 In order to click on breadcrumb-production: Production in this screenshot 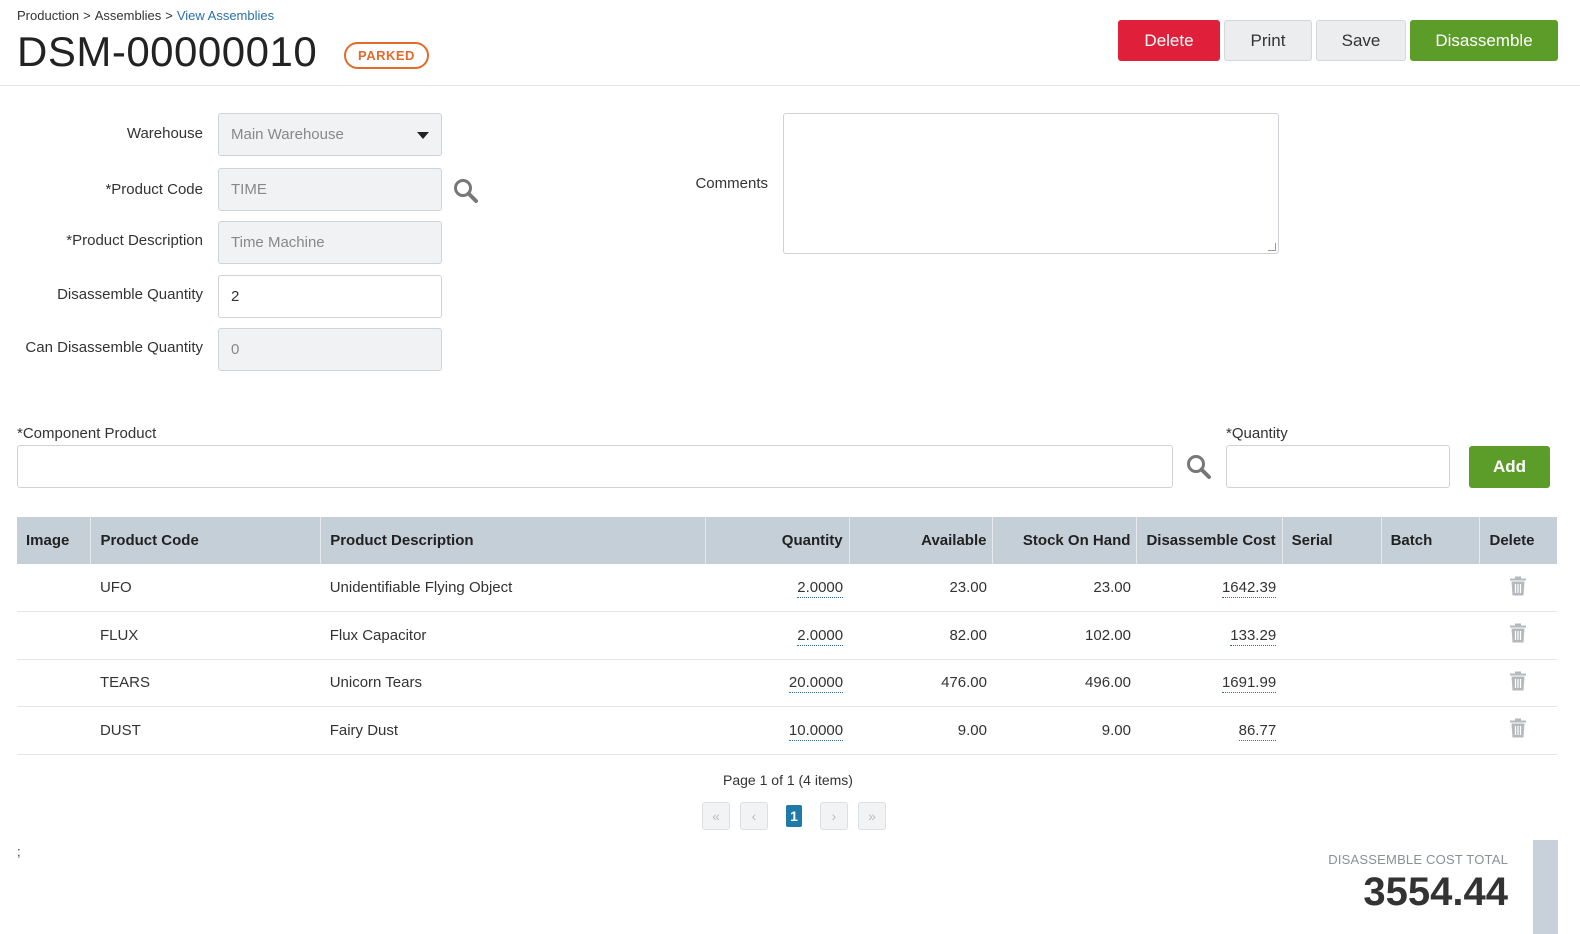, I will do `click(48, 15)`.